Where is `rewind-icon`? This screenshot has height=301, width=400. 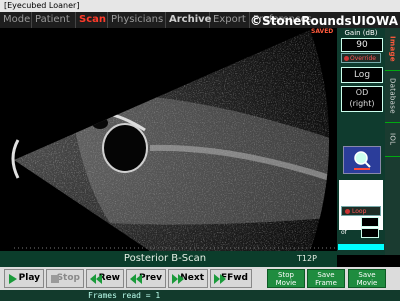 rewind-icon is located at coordinates (96, 279).